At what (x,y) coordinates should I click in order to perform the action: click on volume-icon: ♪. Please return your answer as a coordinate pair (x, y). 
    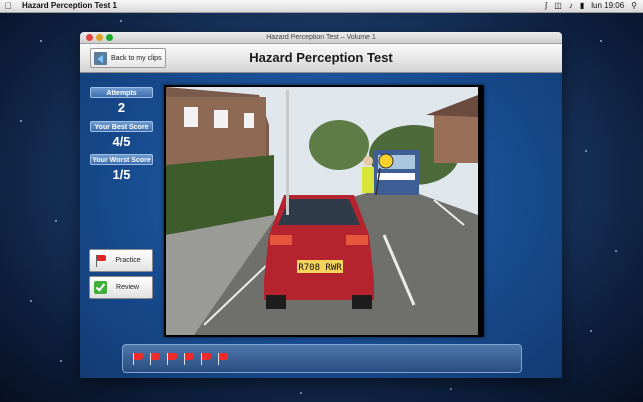
    Looking at the image, I should click on (571, 6).